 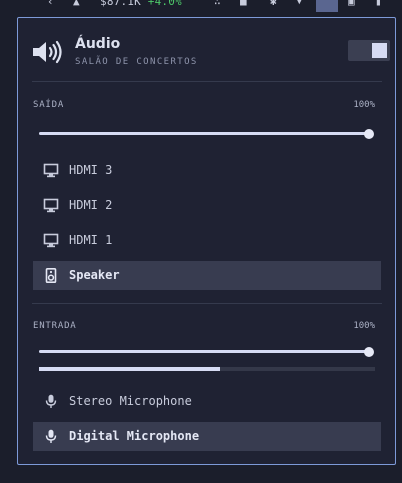 What do you see at coordinates (207, 275) in the screenshot?
I see `output-device-speaker: Speaker` at bounding box center [207, 275].